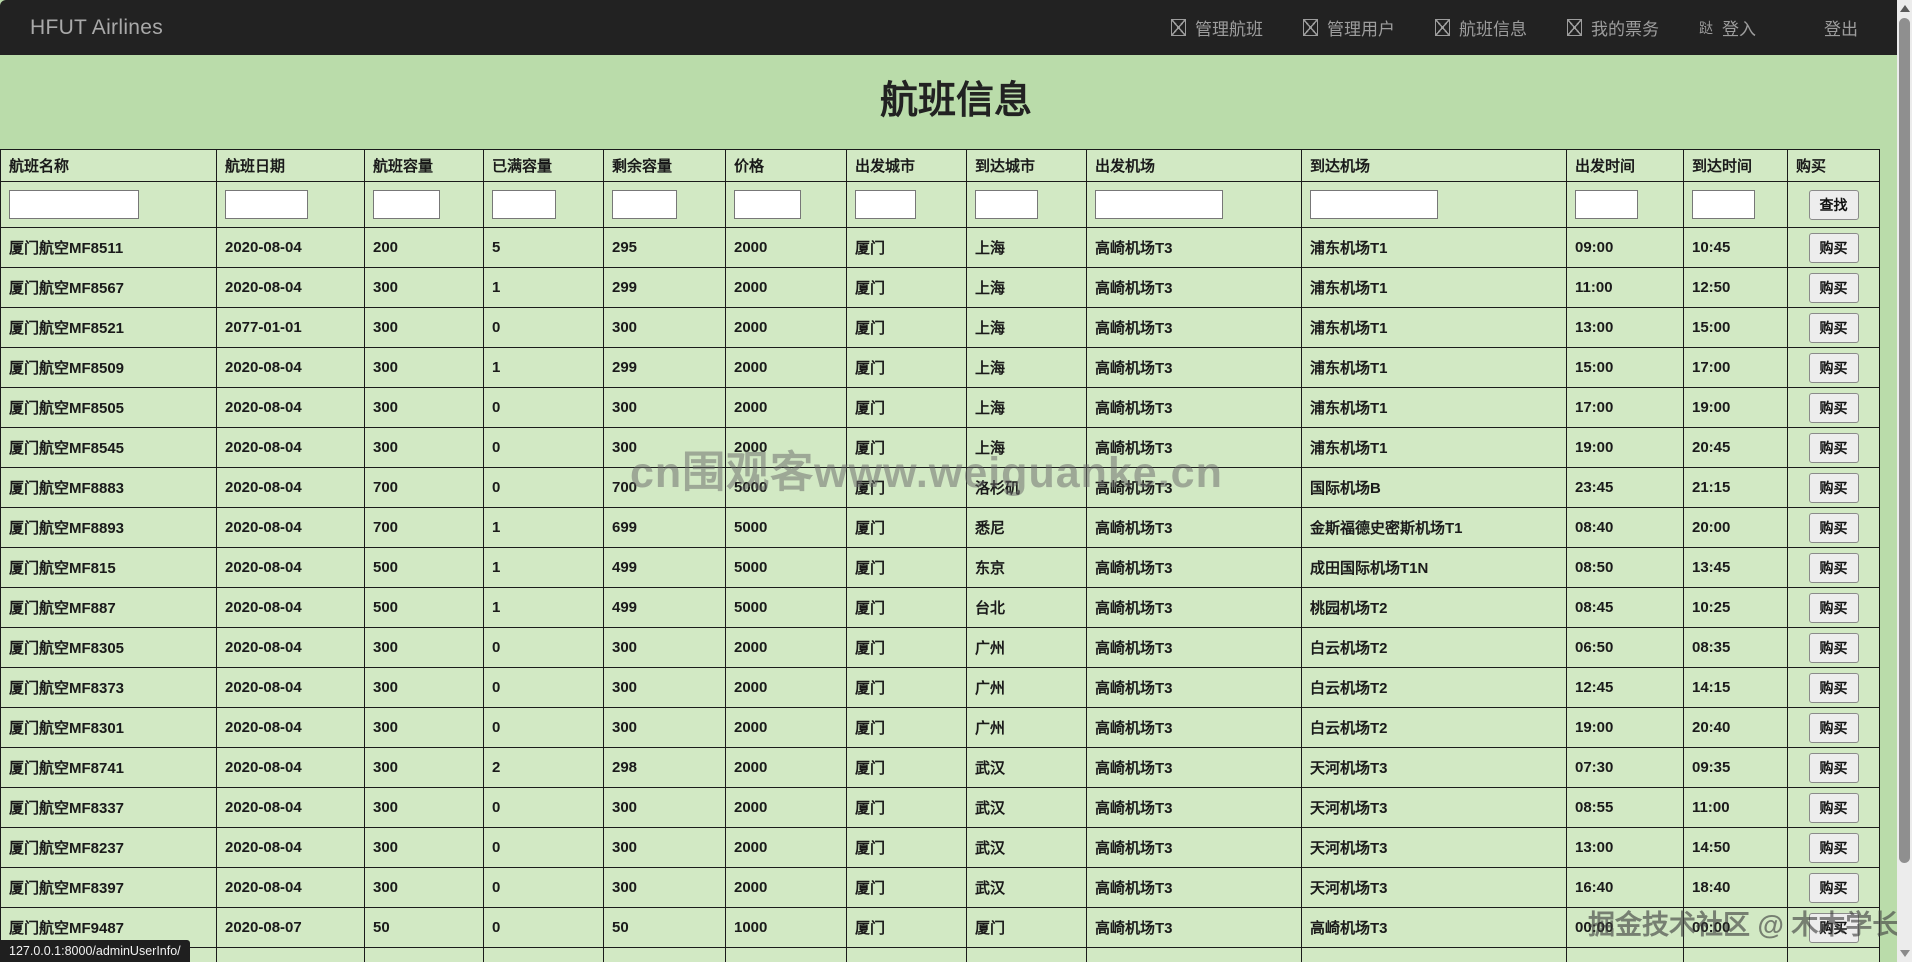 This screenshot has height=962, width=1912. Describe the element at coordinates (664, 567) in the screenshot. I see `flight-cell: 499` at that location.